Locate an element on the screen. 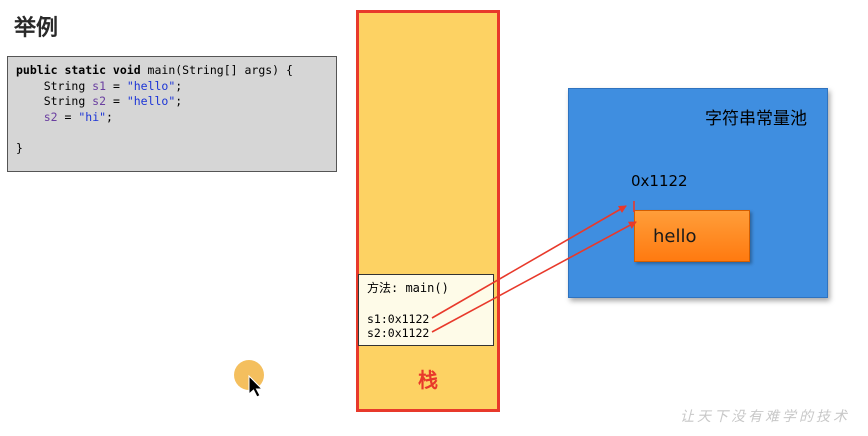 This screenshot has width=868, height=436. s2-reference-arrow is located at coordinates (534, 277).